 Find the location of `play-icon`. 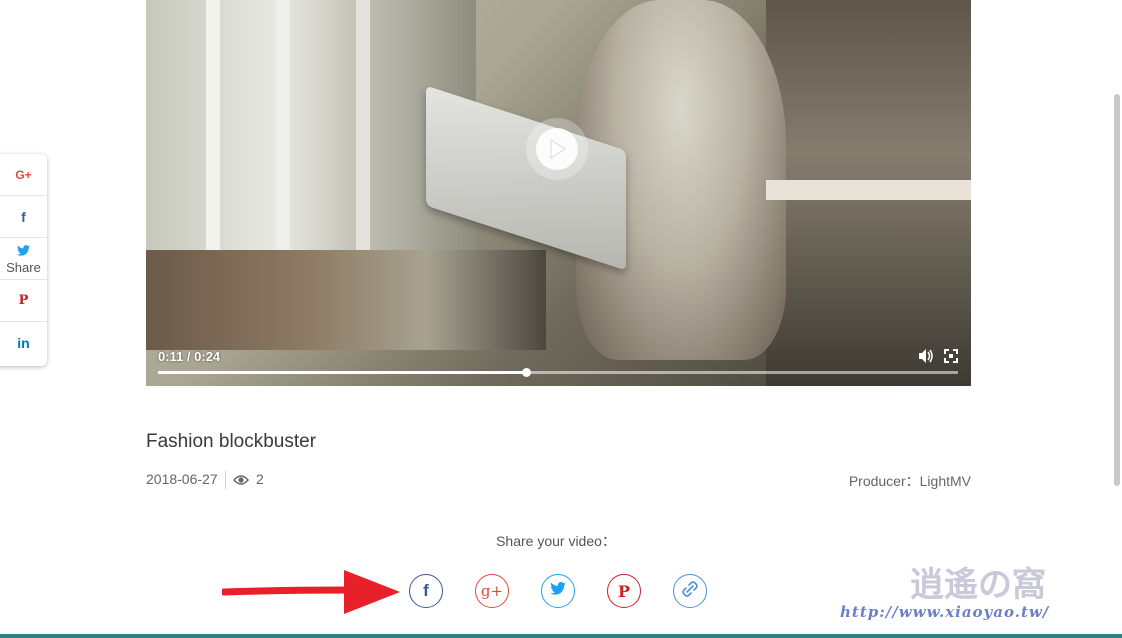

play-icon is located at coordinates (557, 149).